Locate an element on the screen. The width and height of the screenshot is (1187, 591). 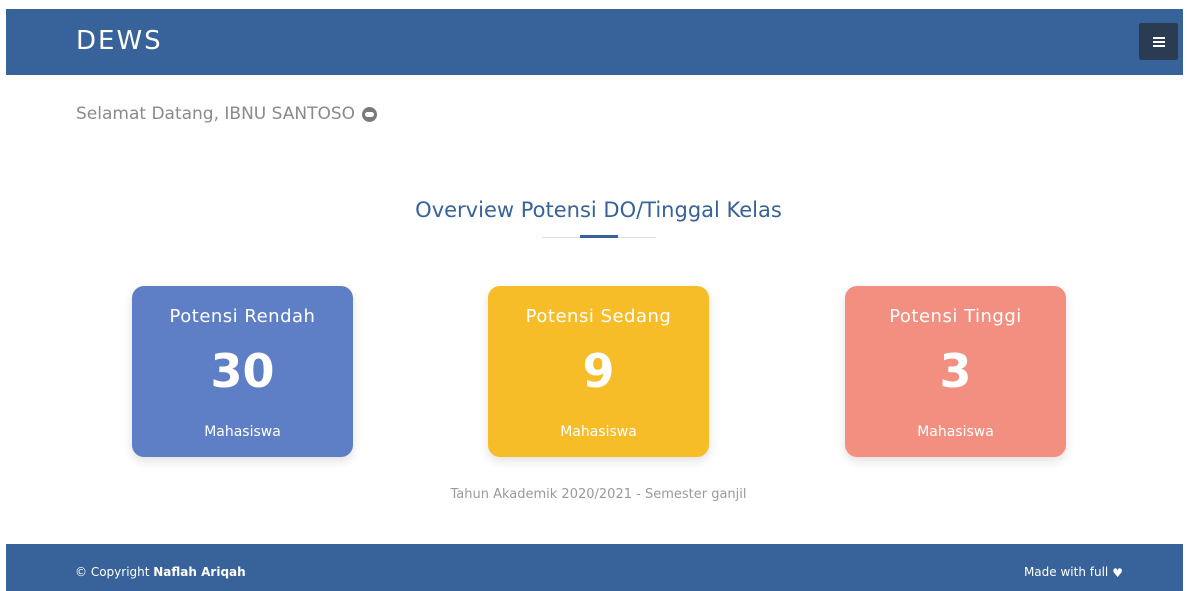
card-value: 30 is located at coordinates (242, 371).